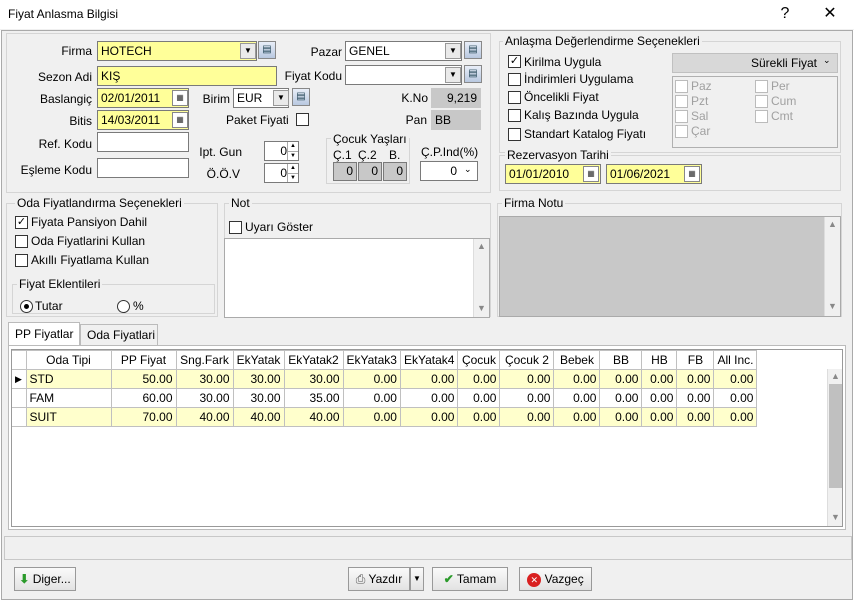  I want to click on grid-cell: 70.00, so click(143, 417).